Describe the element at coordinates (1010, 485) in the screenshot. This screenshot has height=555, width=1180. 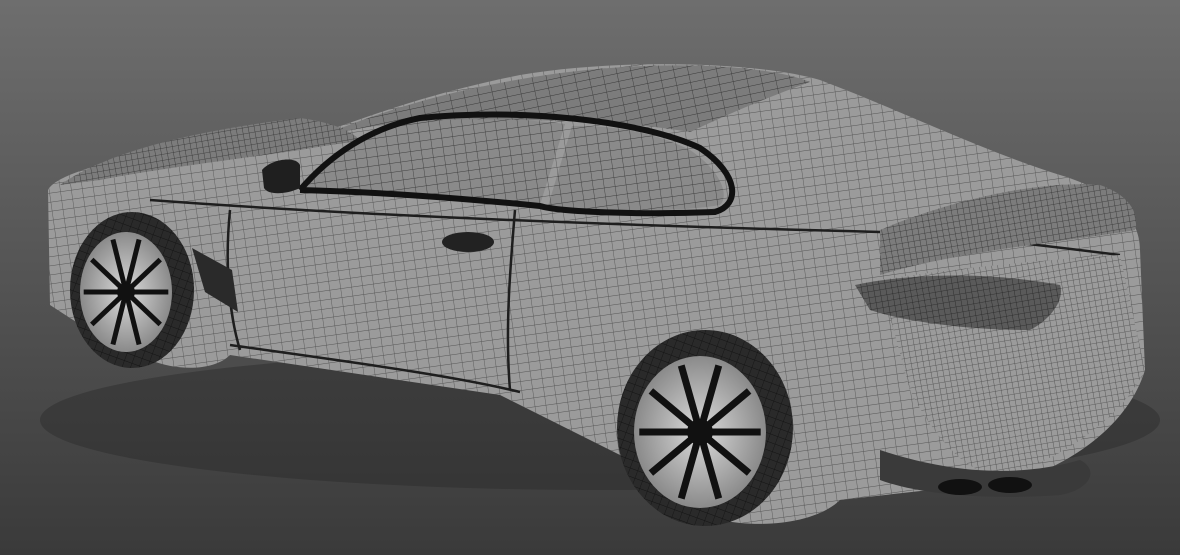
I see `exhaust-right` at that location.